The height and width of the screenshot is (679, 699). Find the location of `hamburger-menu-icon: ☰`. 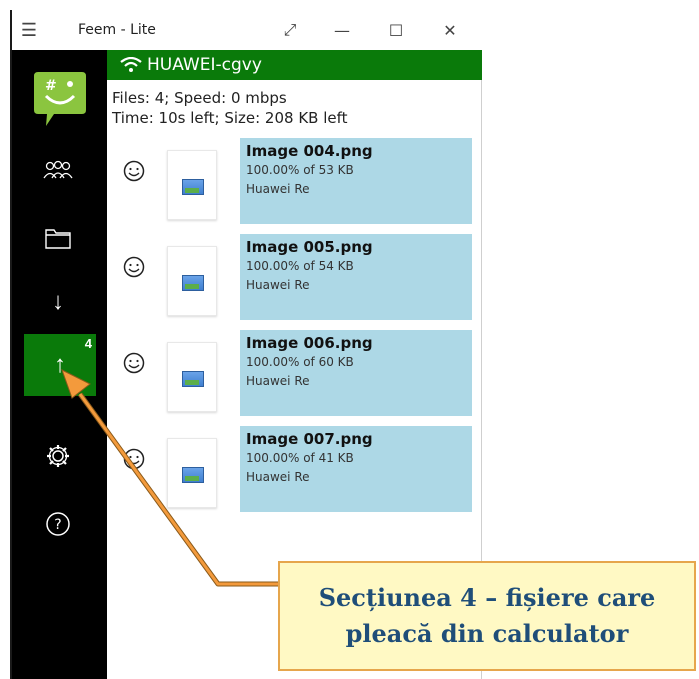

hamburger-menu-icon: ☰ is located at coordinates (29, 30).